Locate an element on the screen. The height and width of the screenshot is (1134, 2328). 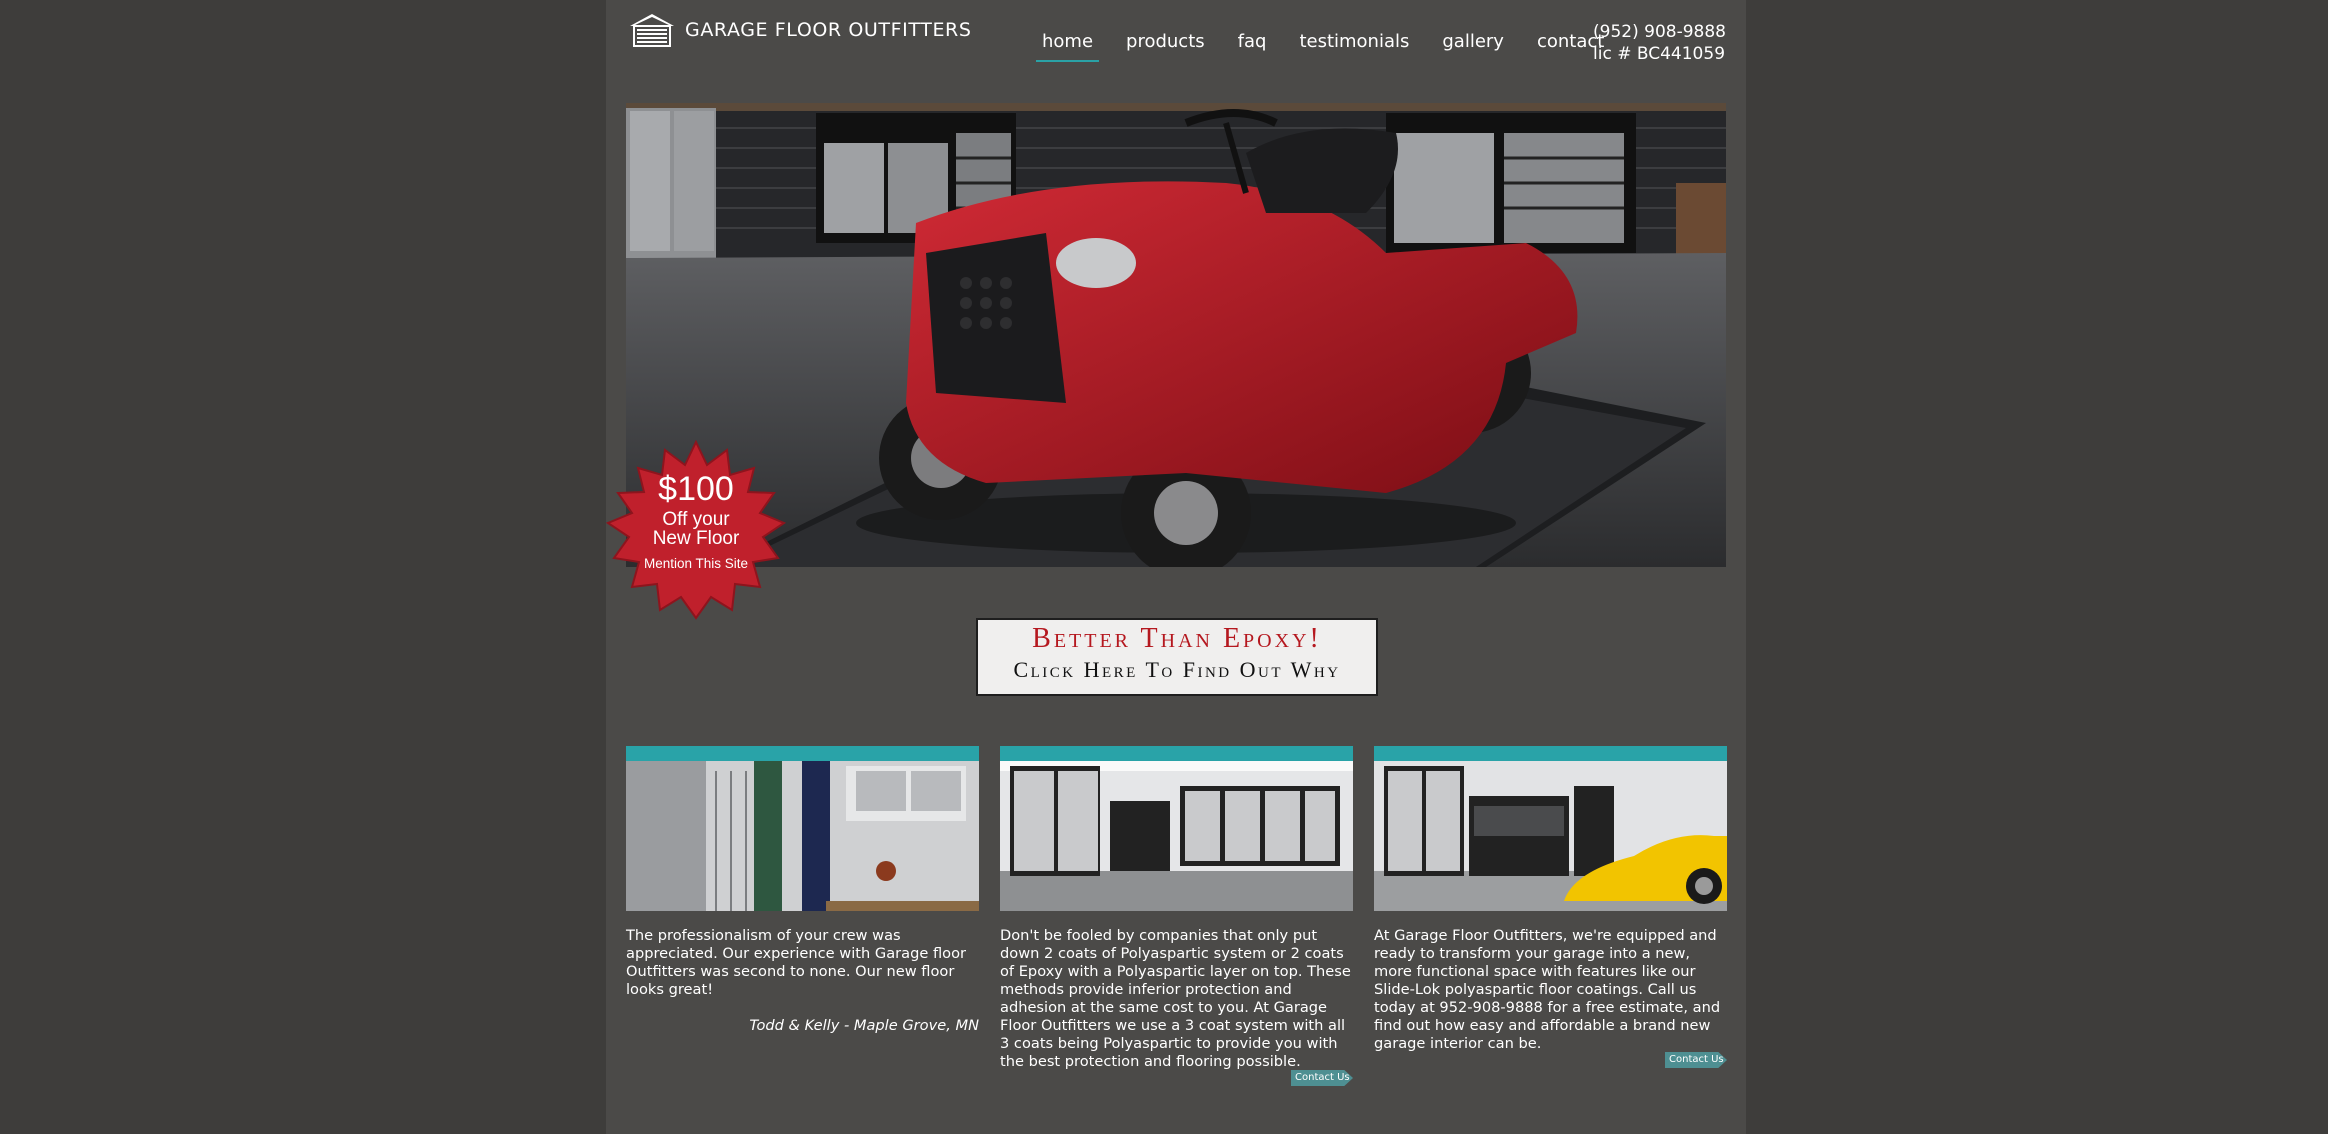
site-logo: GARAGE FLOOR OUTFITTERS is located at coordinates (800, 30).